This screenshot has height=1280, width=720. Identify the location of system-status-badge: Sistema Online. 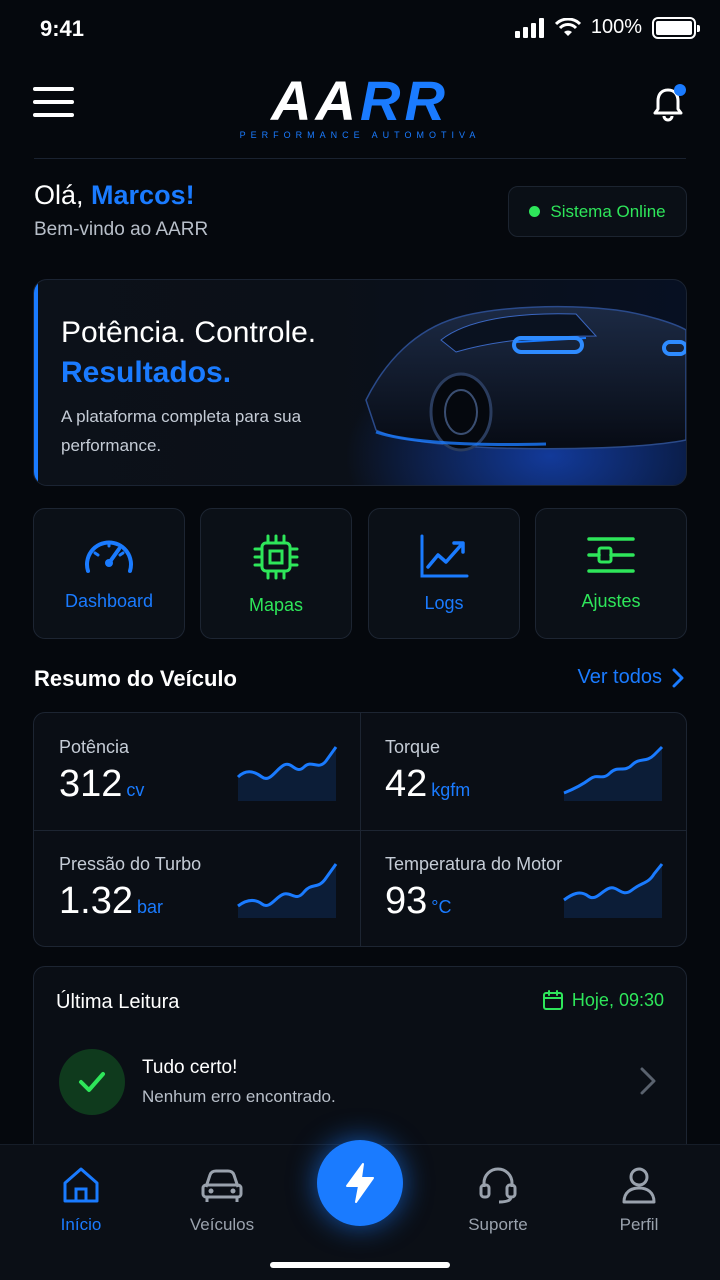
(597, 211).